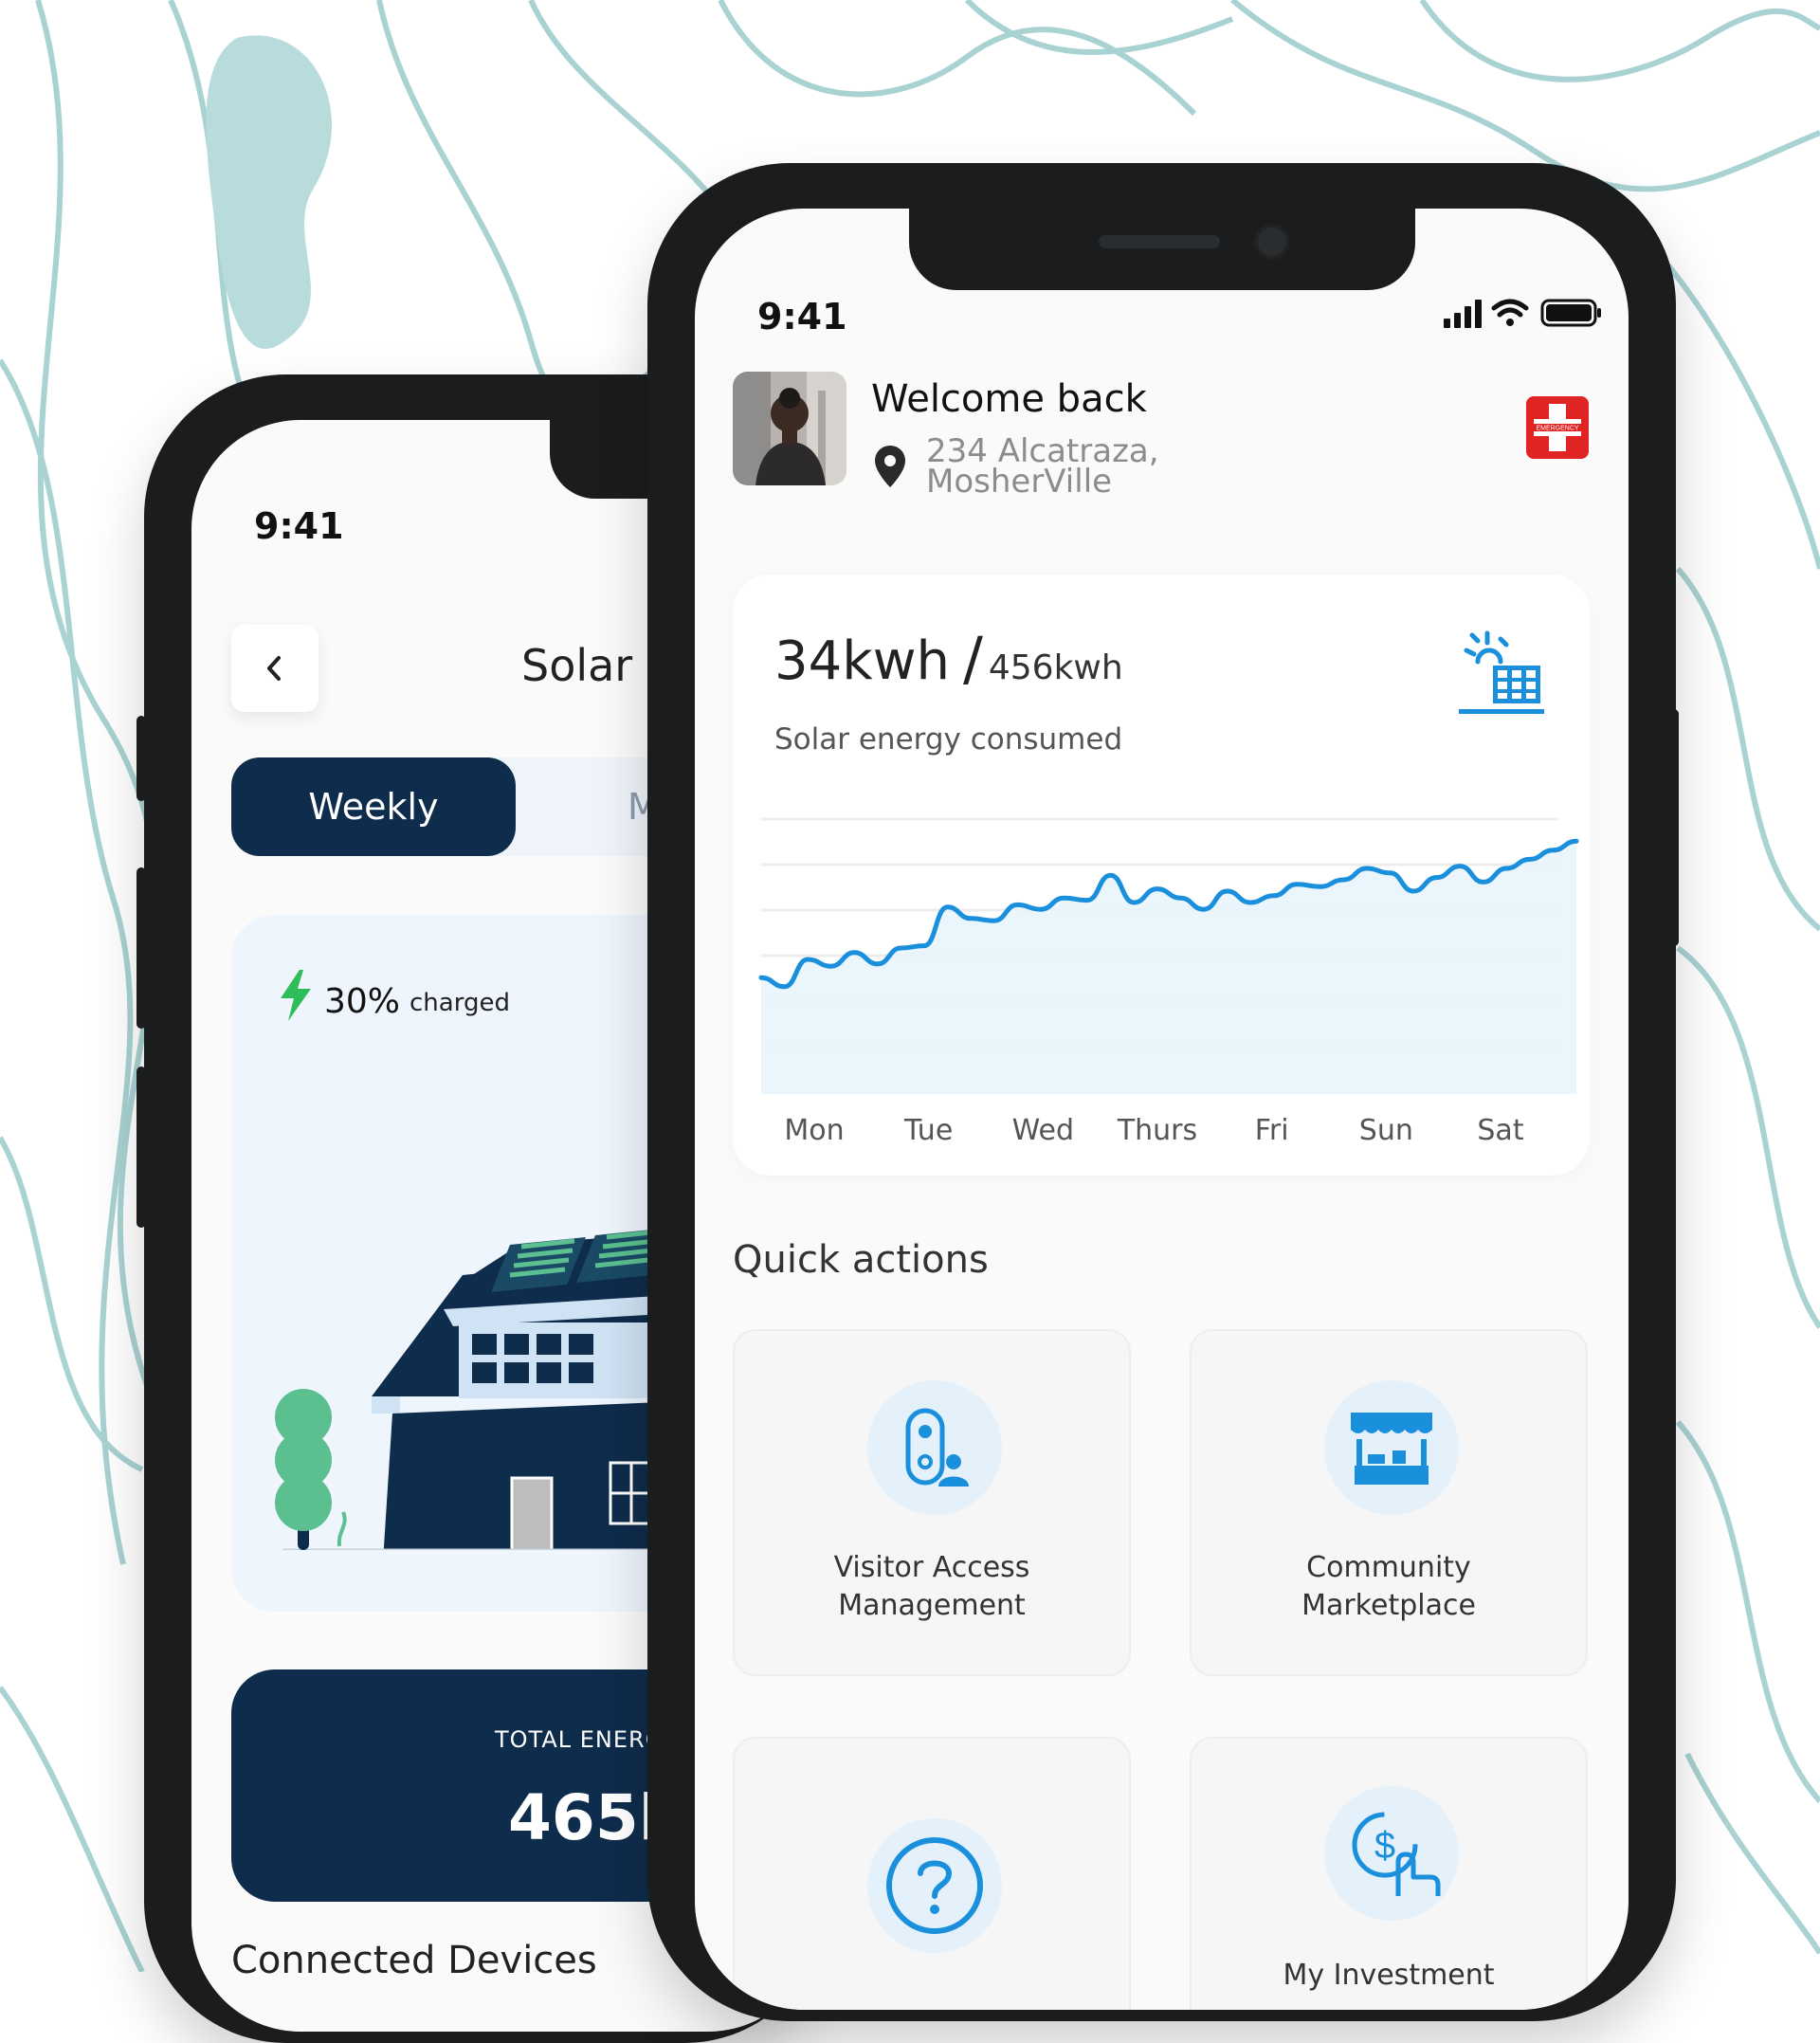 This screenshot has width=1820, height=2043. What do you see at coordinates (1388, 1586) in the screenshot?
I see `community-marketplace-label: Community Marketplace` at bounding box center [1388, 1586].